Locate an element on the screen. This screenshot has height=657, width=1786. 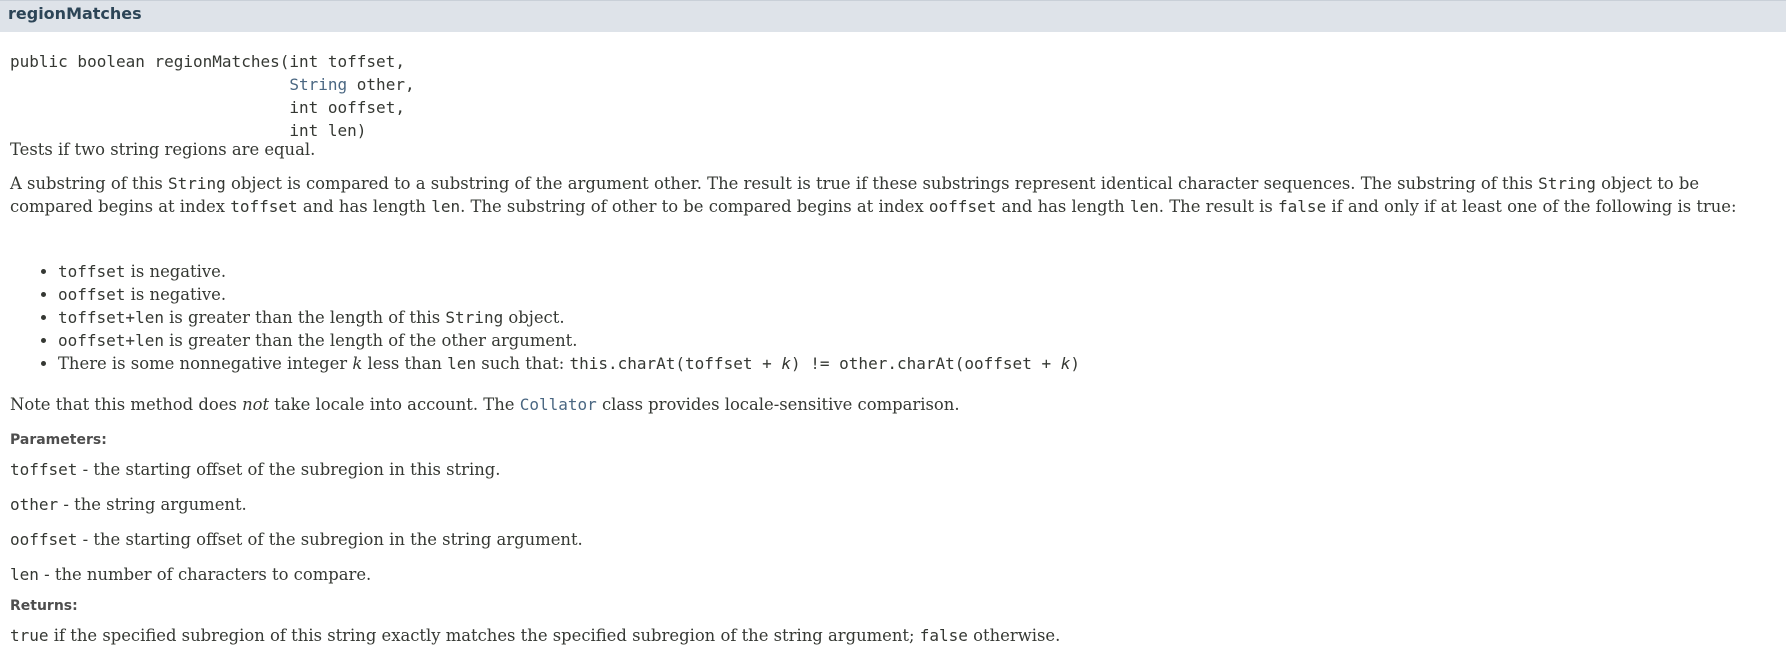
method-header-bar: regionMatches is located at coordinates (893, 16).